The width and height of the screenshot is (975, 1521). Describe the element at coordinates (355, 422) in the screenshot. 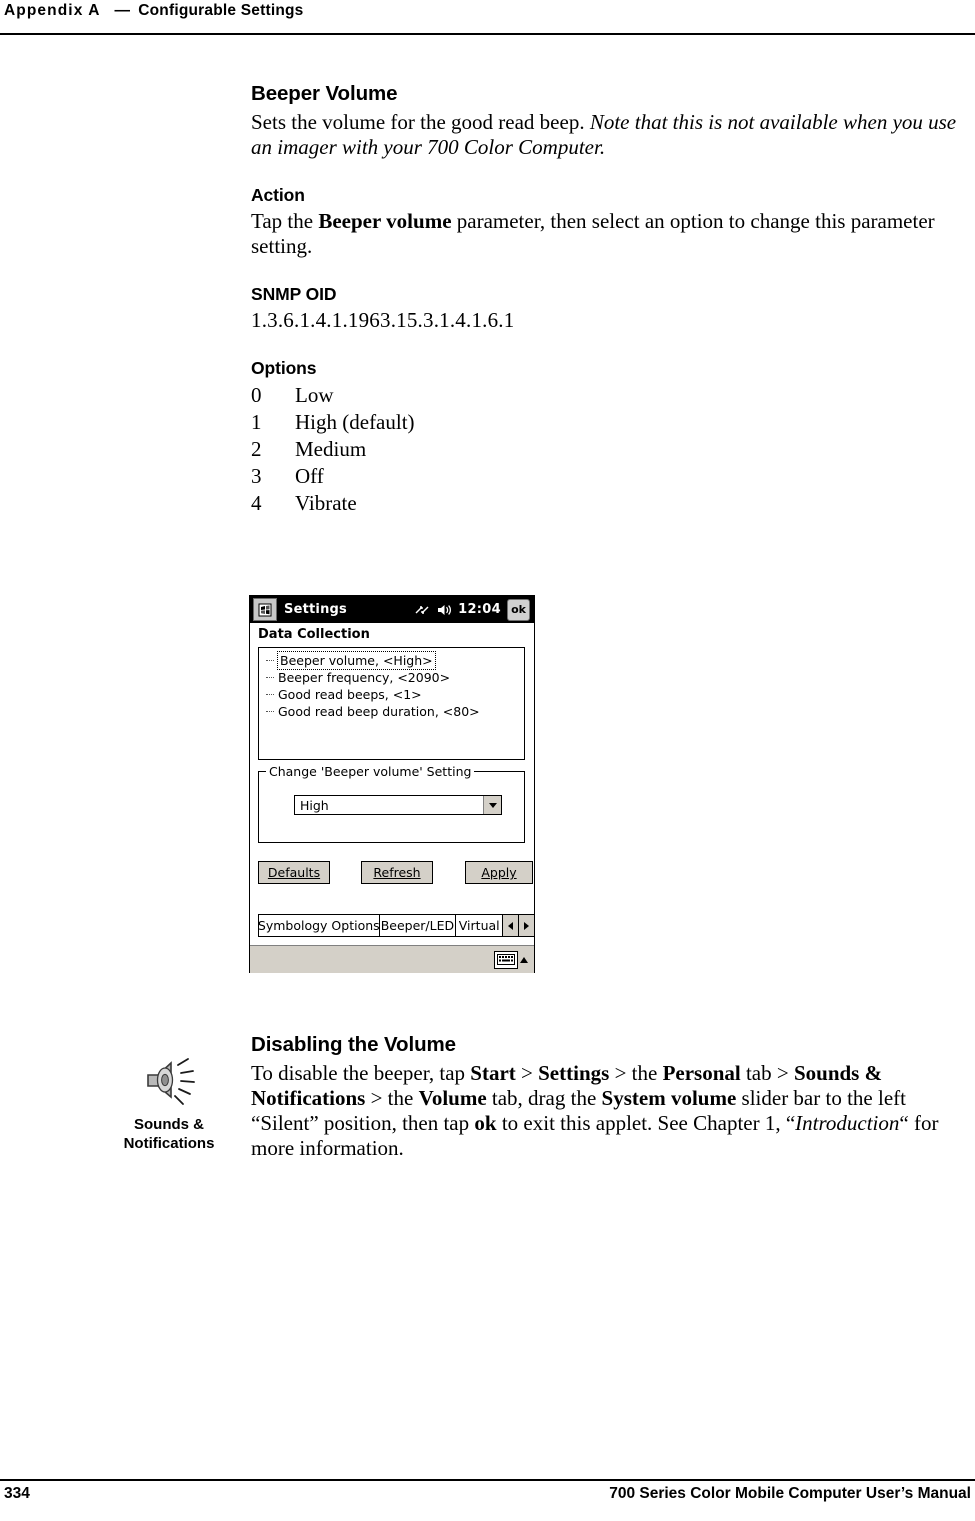

I see `option-label: High (default)` at that location.